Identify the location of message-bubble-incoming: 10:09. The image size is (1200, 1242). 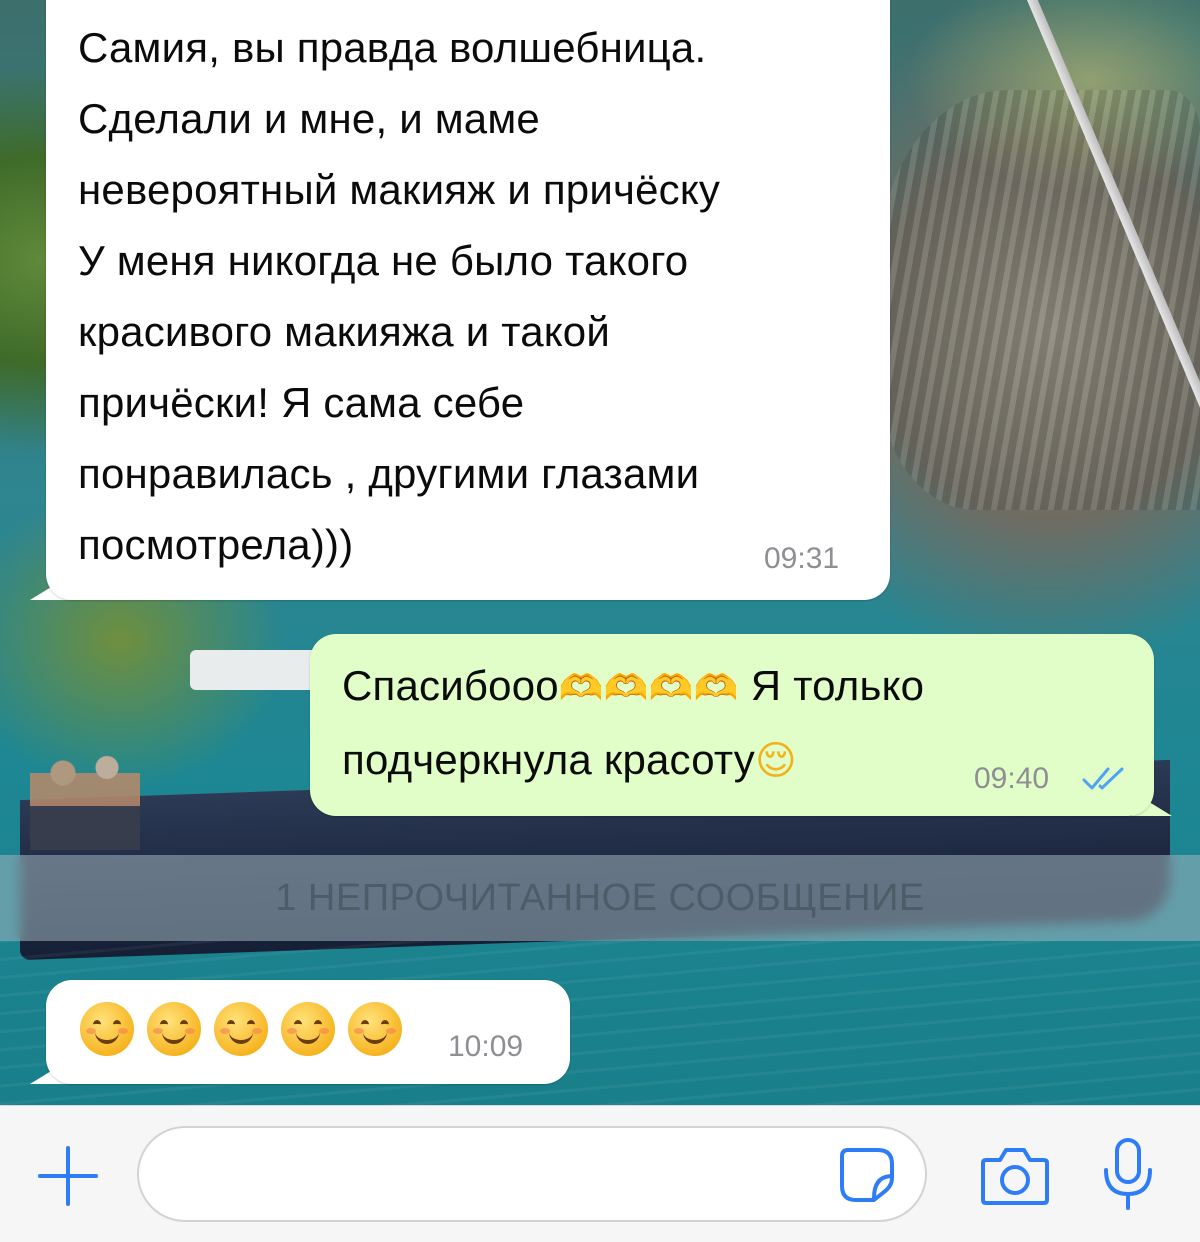
(308, 1032).